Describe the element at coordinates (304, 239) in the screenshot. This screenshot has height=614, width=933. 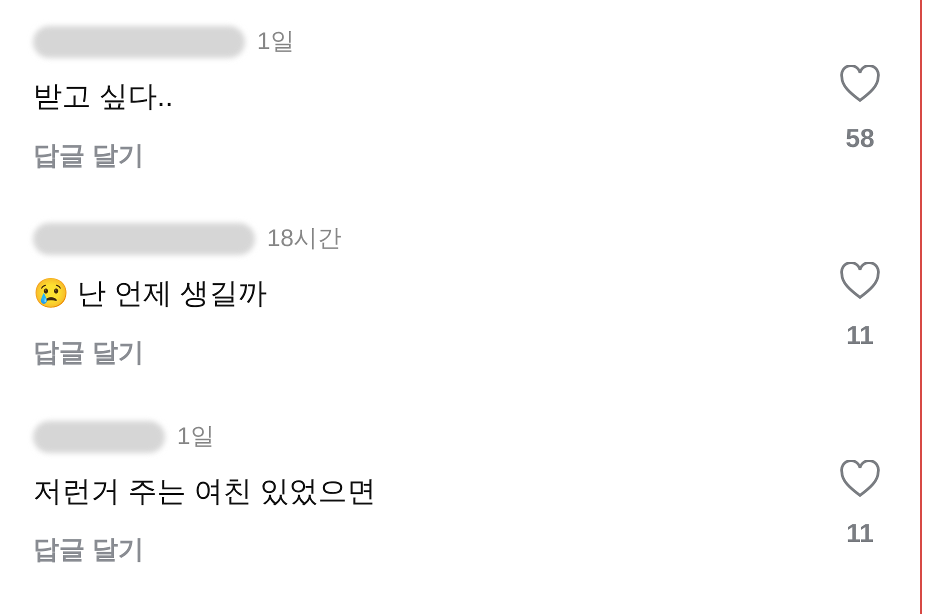
I see `comment-time: 18시간` at that location.